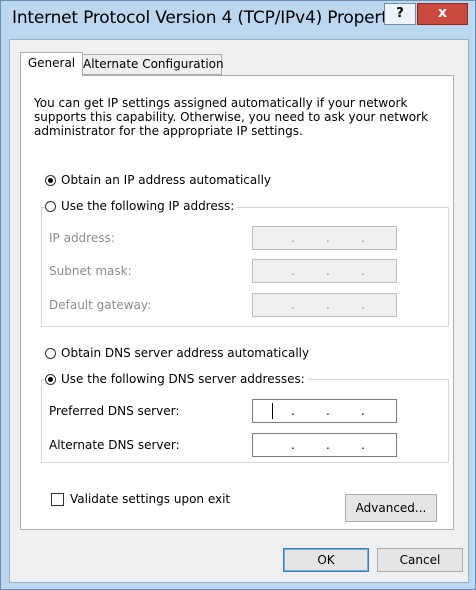 This screenshot has width=476, height=590. I want to click on subnet-mask-label: Subnet mask:, so click(90, 271).